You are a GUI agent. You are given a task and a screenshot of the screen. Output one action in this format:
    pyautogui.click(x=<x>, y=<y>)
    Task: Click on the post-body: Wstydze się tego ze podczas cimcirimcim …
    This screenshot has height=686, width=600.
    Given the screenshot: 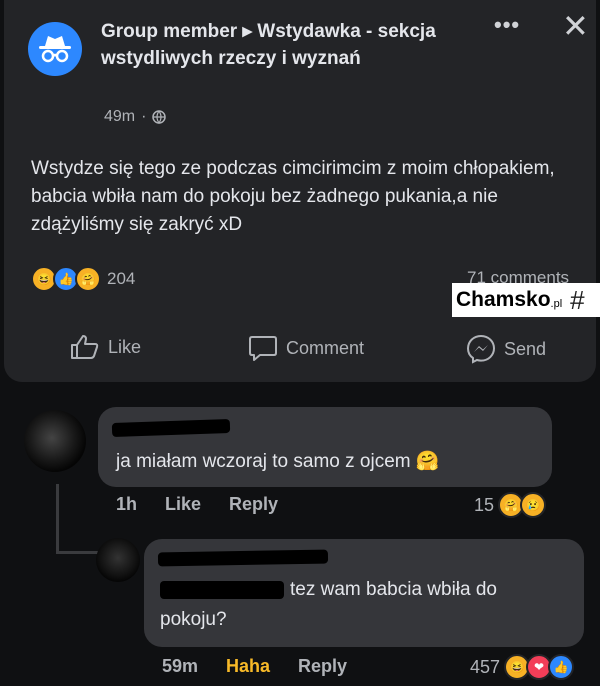 What is the action you would take?
    pyautogui.click(x=293, y=196)
    